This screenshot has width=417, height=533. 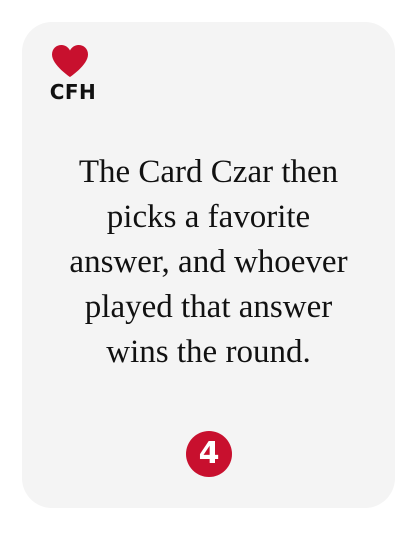 What do you see at coordinates (73, 92) in the screenshot?
I see `logo-text: CFH` at bounding box center [73, 92].